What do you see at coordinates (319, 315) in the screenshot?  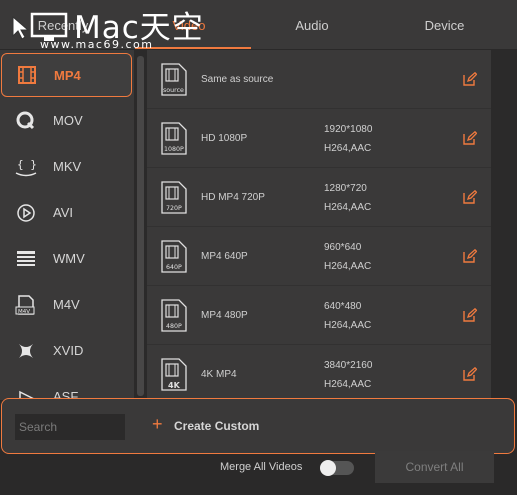 I see `preset-row: 480P MP4 480P 640*480 H264,AAC` at bounding box center [319, 315].